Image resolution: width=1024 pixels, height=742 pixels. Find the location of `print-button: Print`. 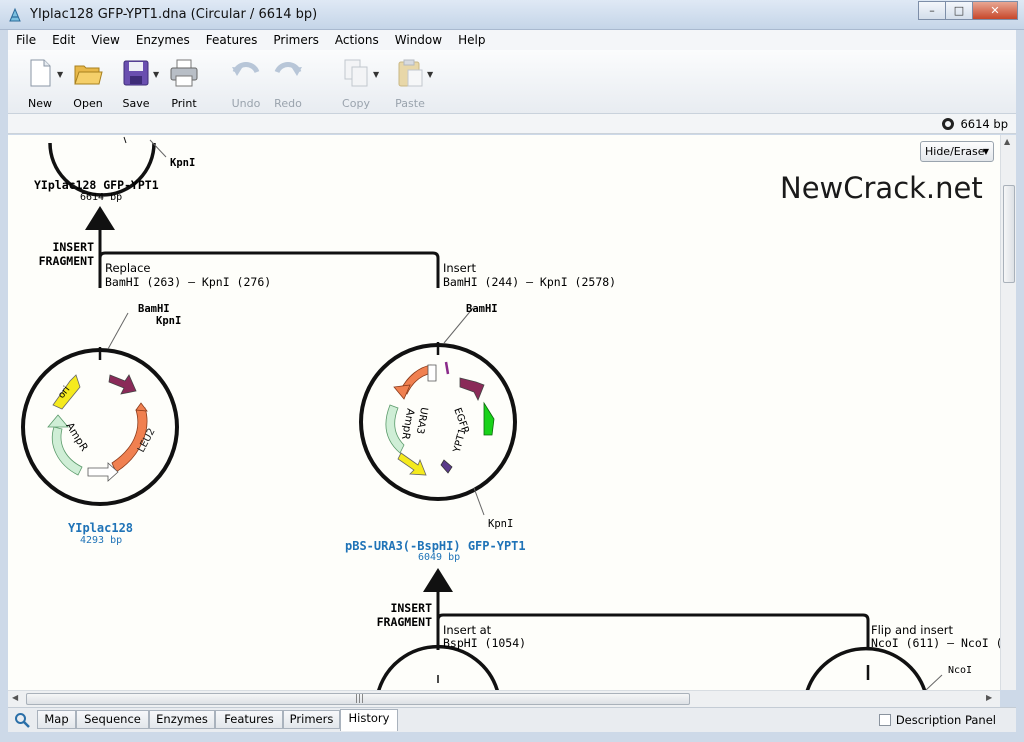

print-button: Print is located at coordinates (184, 84).